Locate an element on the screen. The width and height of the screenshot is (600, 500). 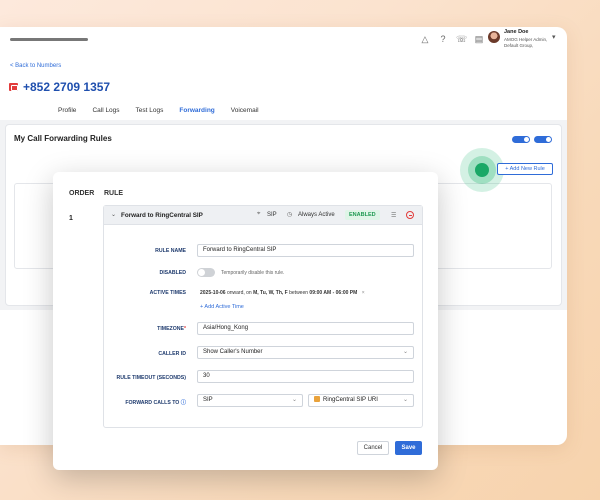
active-time-days: M, Tu, W, Th, F is located at coordinates (270, 293).